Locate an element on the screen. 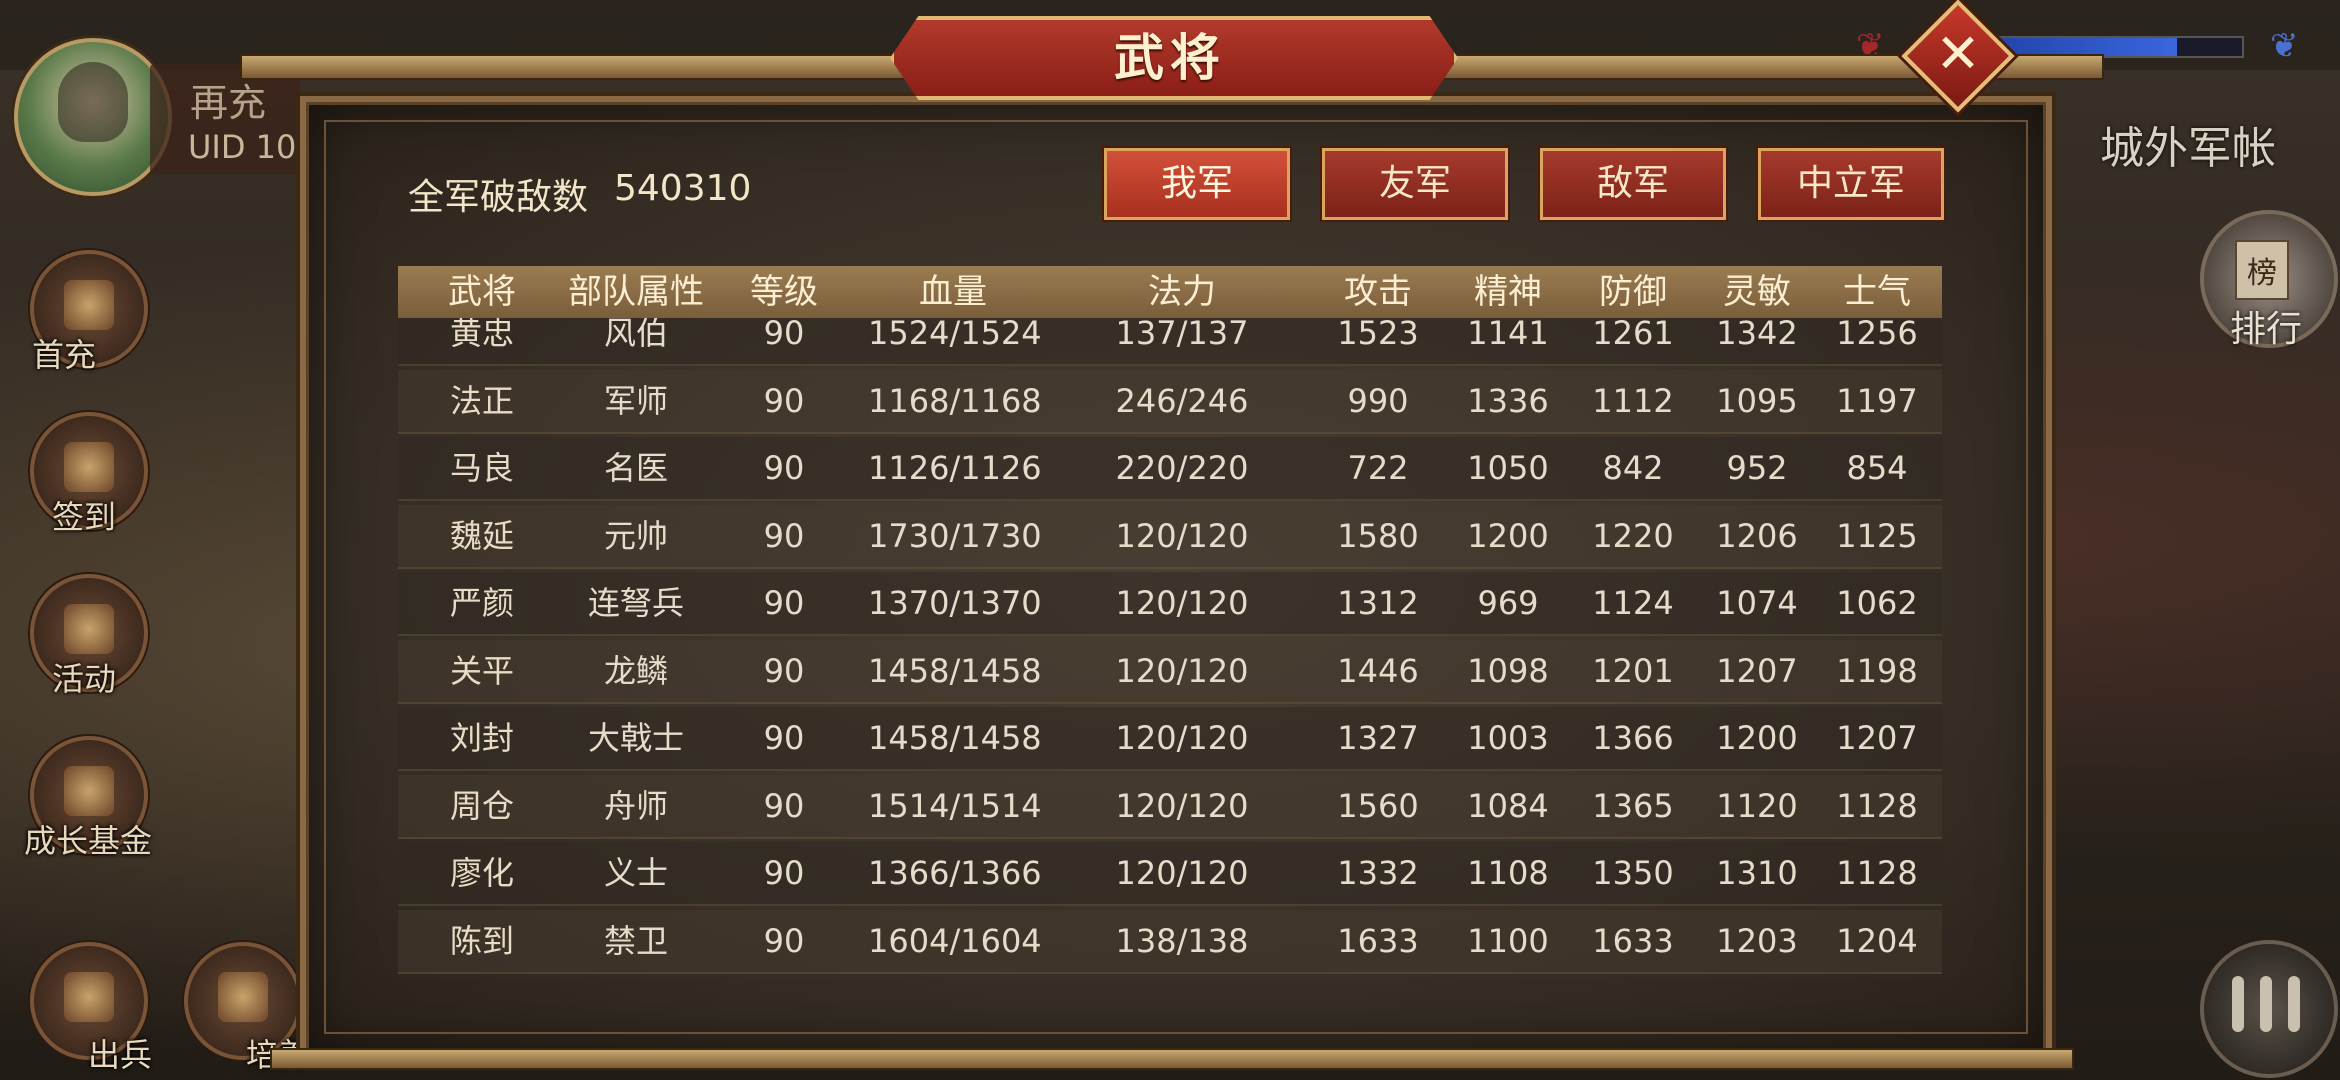  row-cell-morale: 1062 is located at coordinates (1877, 603).